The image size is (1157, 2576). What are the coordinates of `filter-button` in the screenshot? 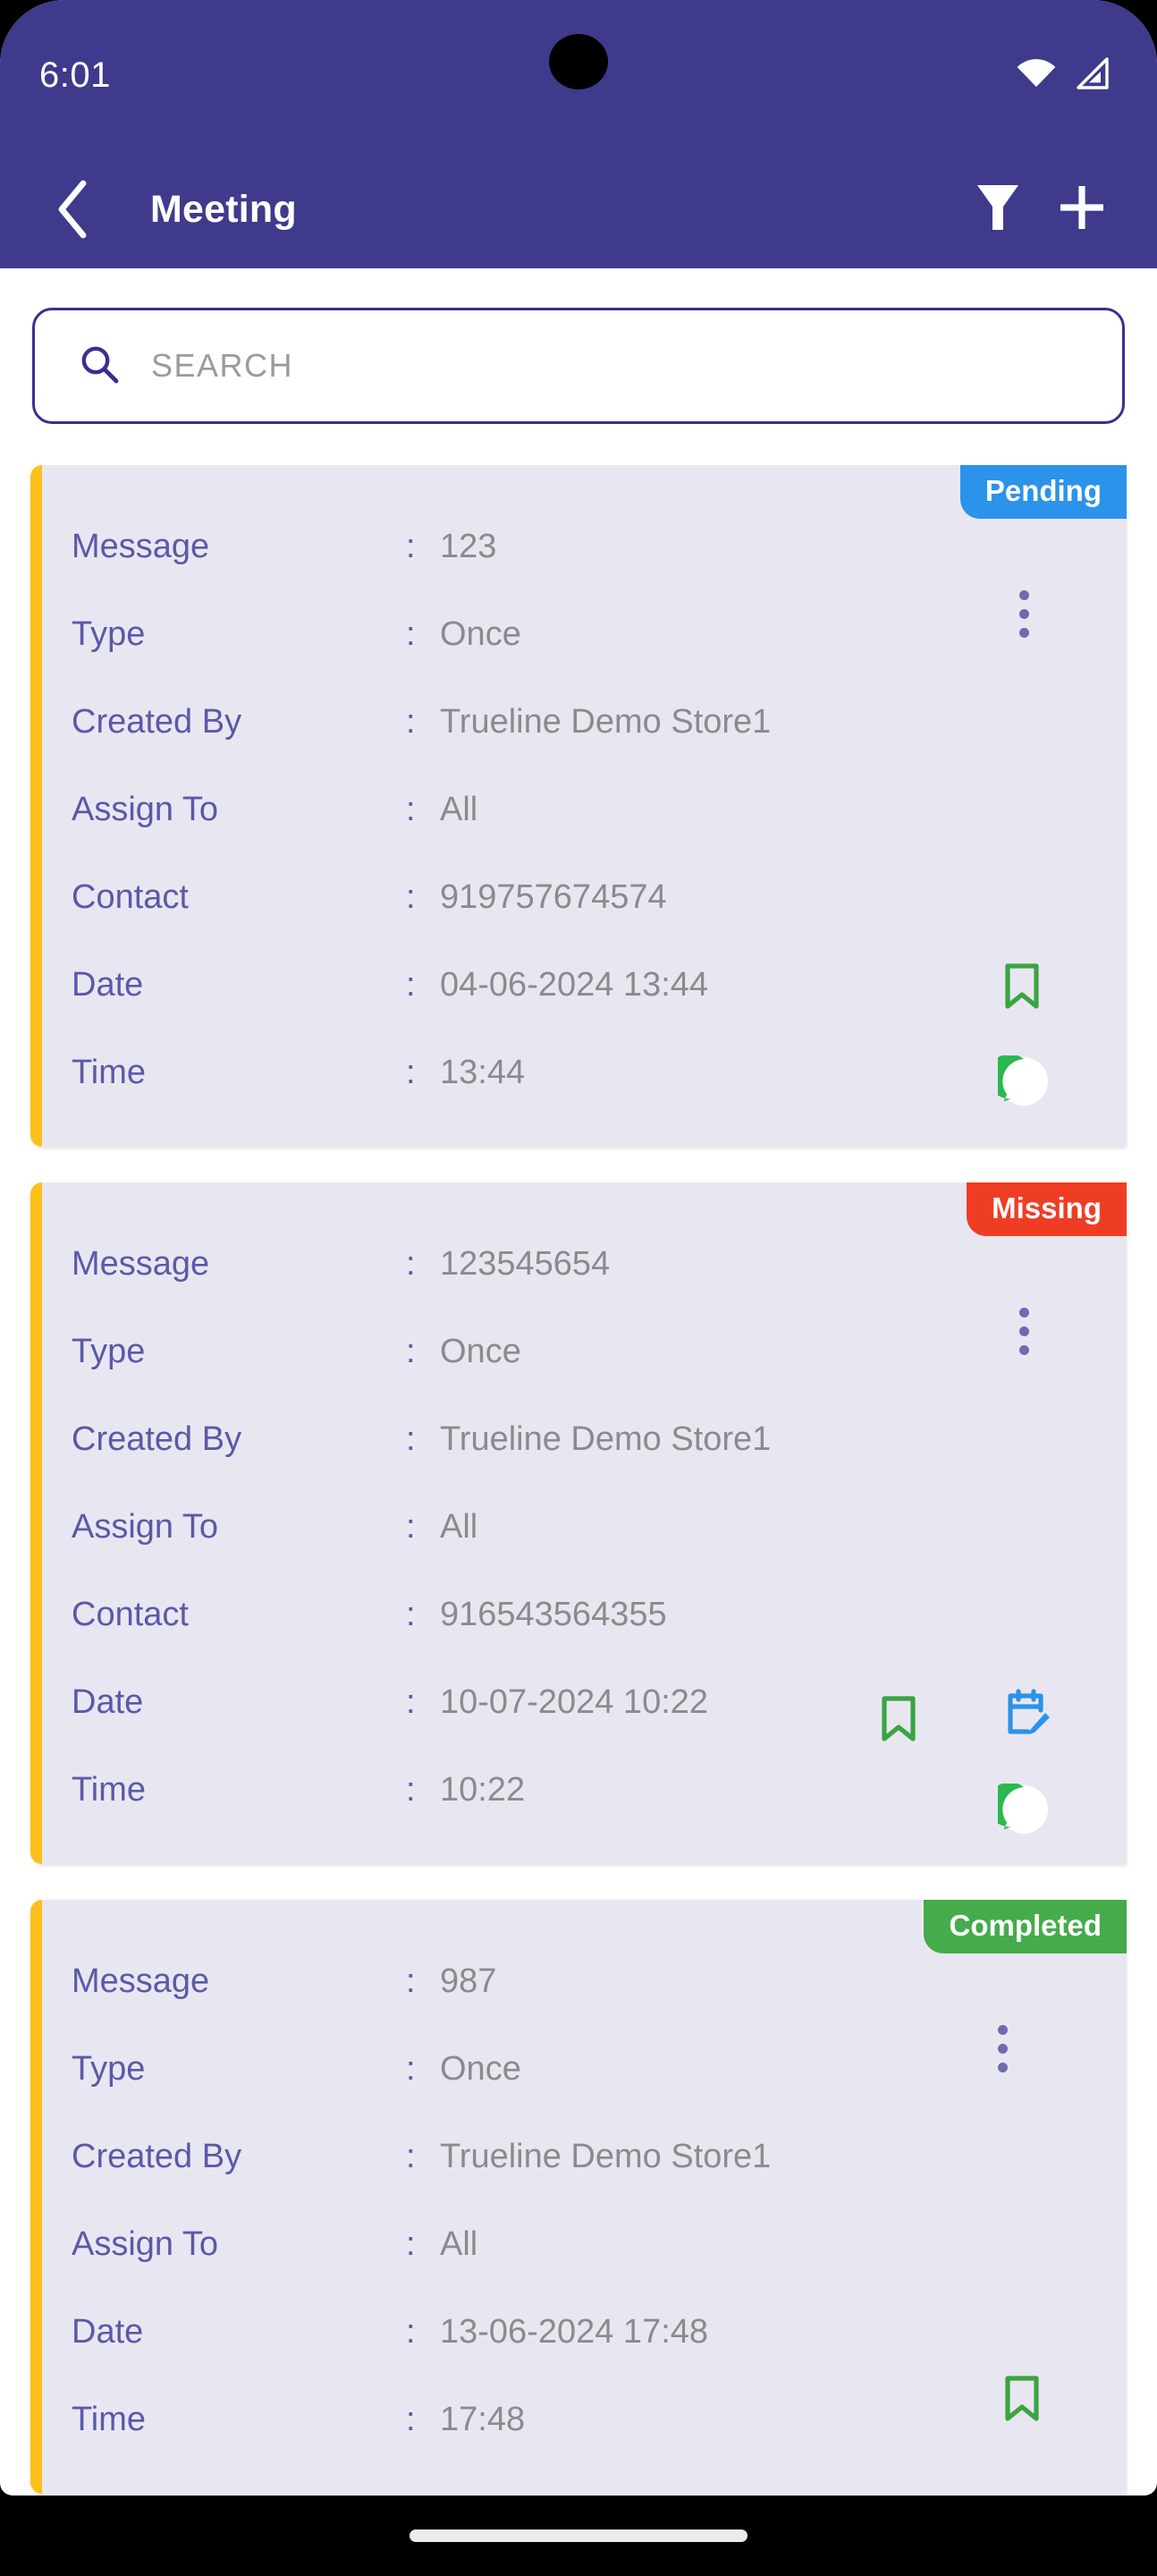 It's located at (998, 209).